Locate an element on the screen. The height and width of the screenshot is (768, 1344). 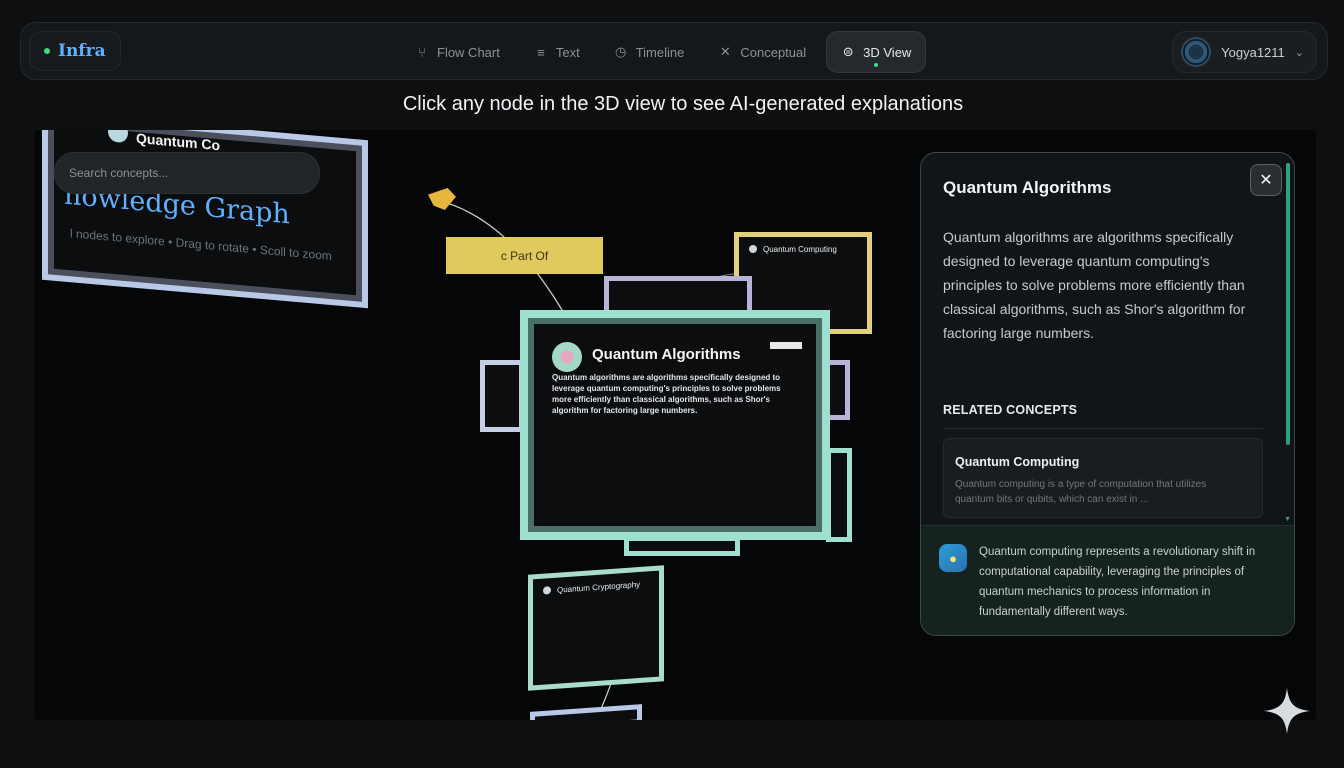
user-menu: Yogya1211 ⌄ is located at coordinates (1244, 52).